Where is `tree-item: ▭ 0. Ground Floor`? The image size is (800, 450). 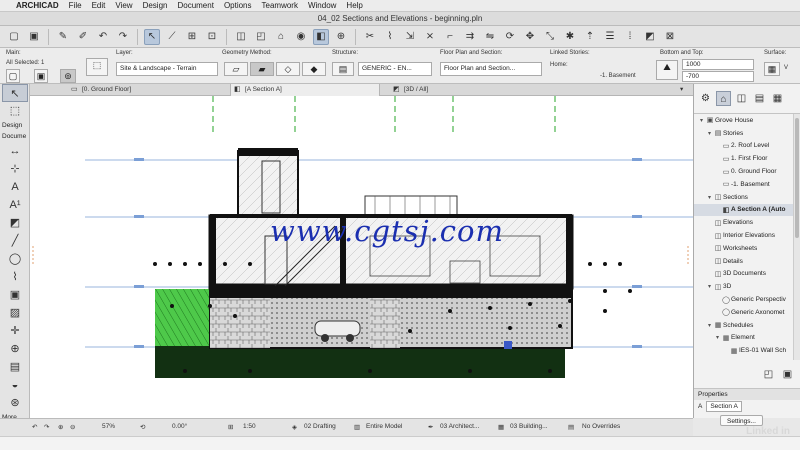
tree-item: ▭ 0. Ground Floor is located at coordinates (744, 171).